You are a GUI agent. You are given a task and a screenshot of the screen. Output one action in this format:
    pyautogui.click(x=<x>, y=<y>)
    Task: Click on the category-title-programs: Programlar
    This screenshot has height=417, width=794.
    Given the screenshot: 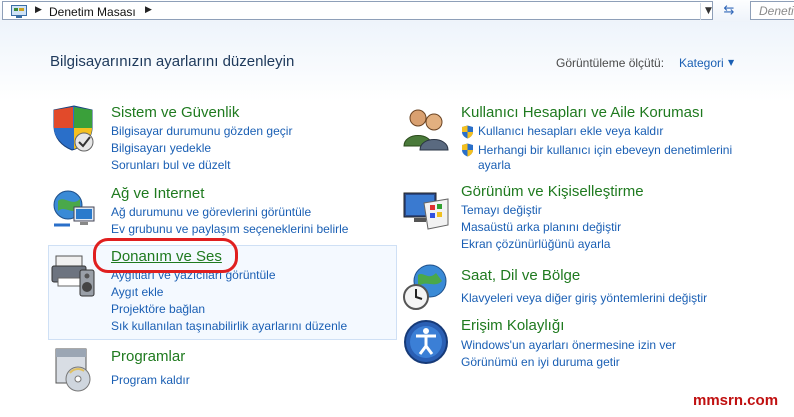 What is the action you would take?
    pyautogui.click(x=148, y=356)
    